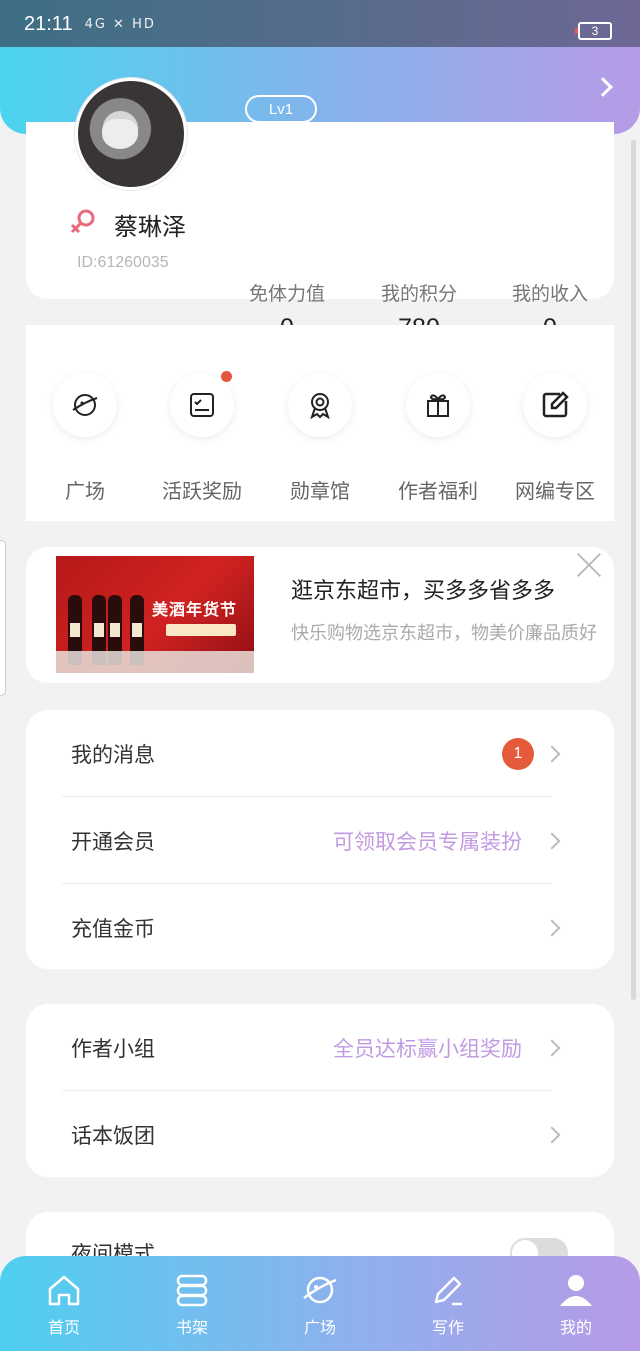 The image size is (640, 1351). Describe the element at coordinates (123, 262) in the screenshot. I see `user-id: ID:61260035` at that location.